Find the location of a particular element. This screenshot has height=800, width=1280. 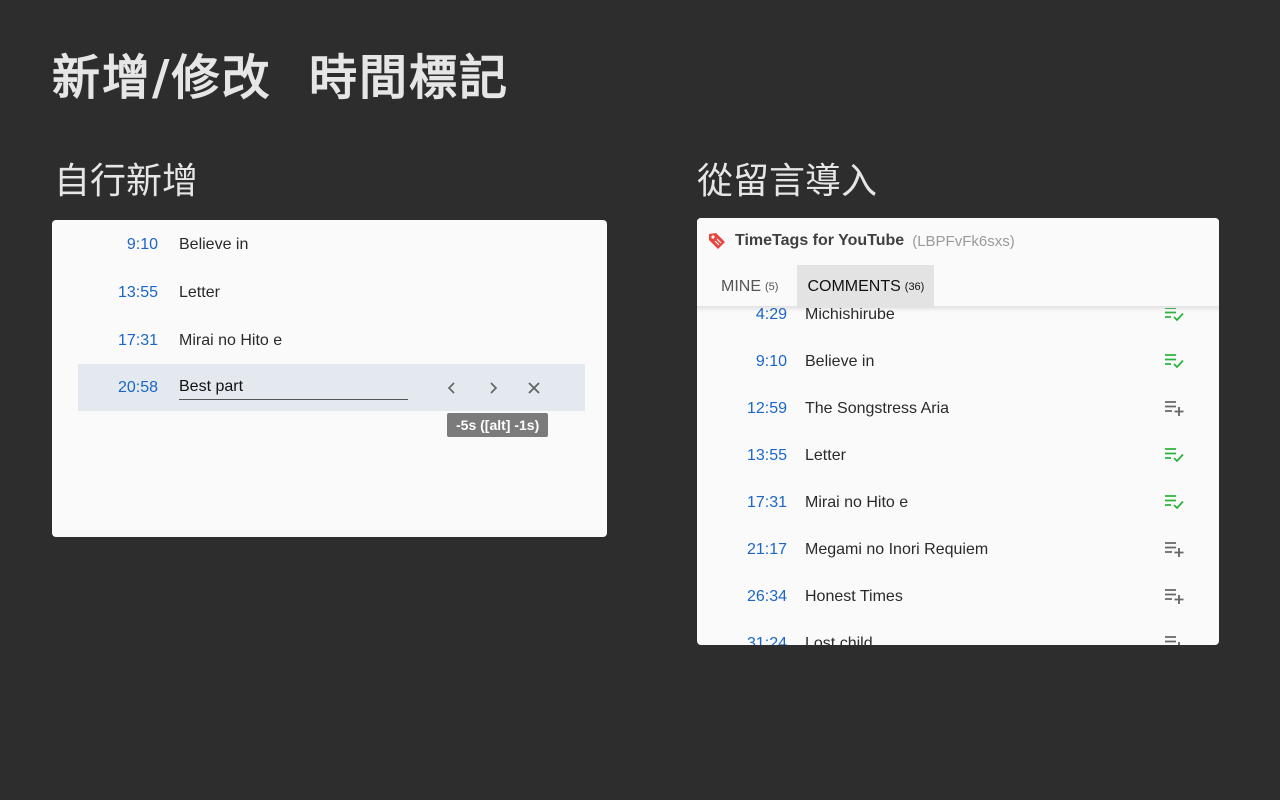

tab-count: (36) is located at coordinates (914, 286).